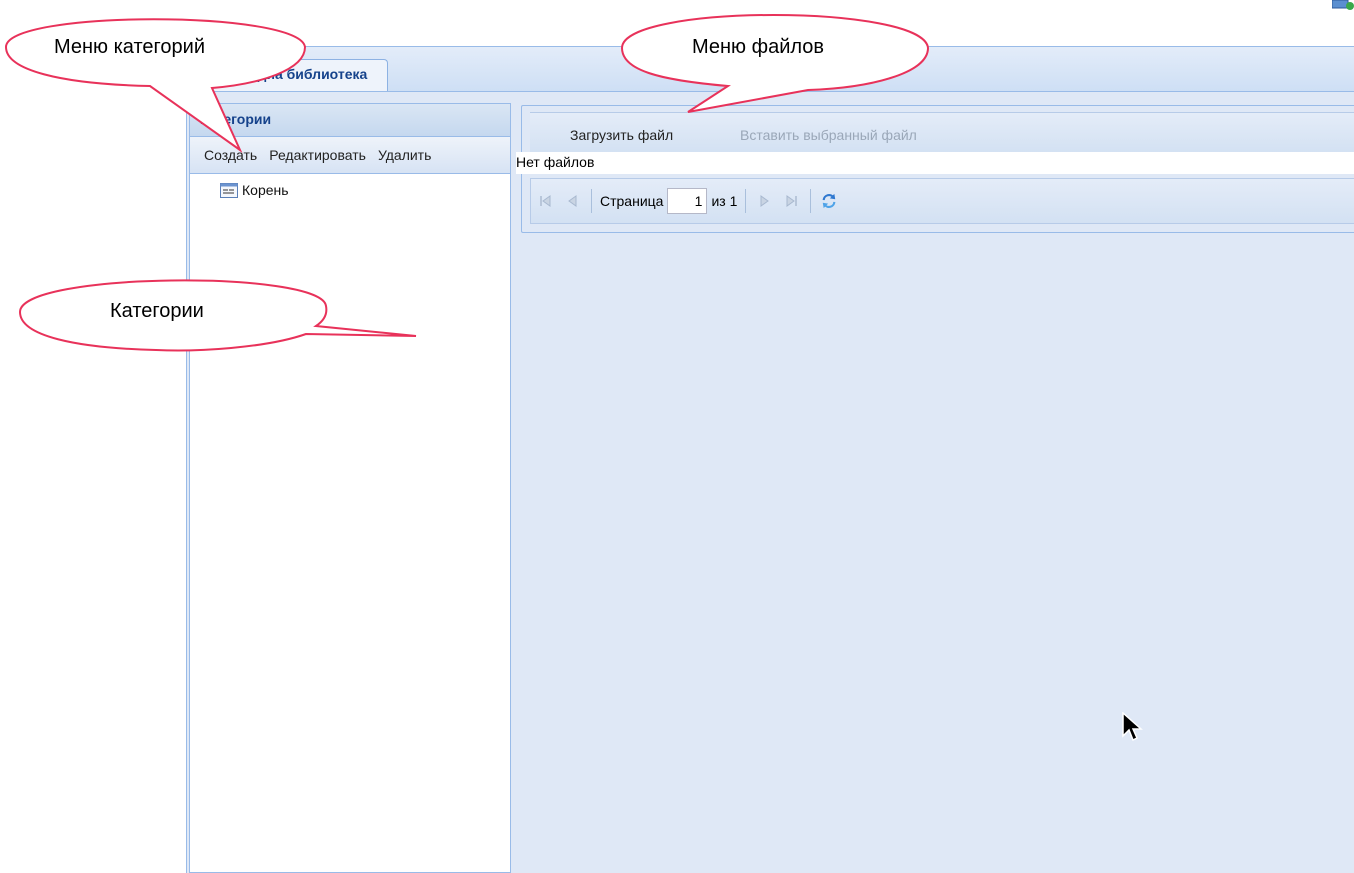 The height and width of the screenshot is (873, 1354). Describe the element at coordinates (632, 201) in the screenshot. I see `page-label: Страница` at that location.